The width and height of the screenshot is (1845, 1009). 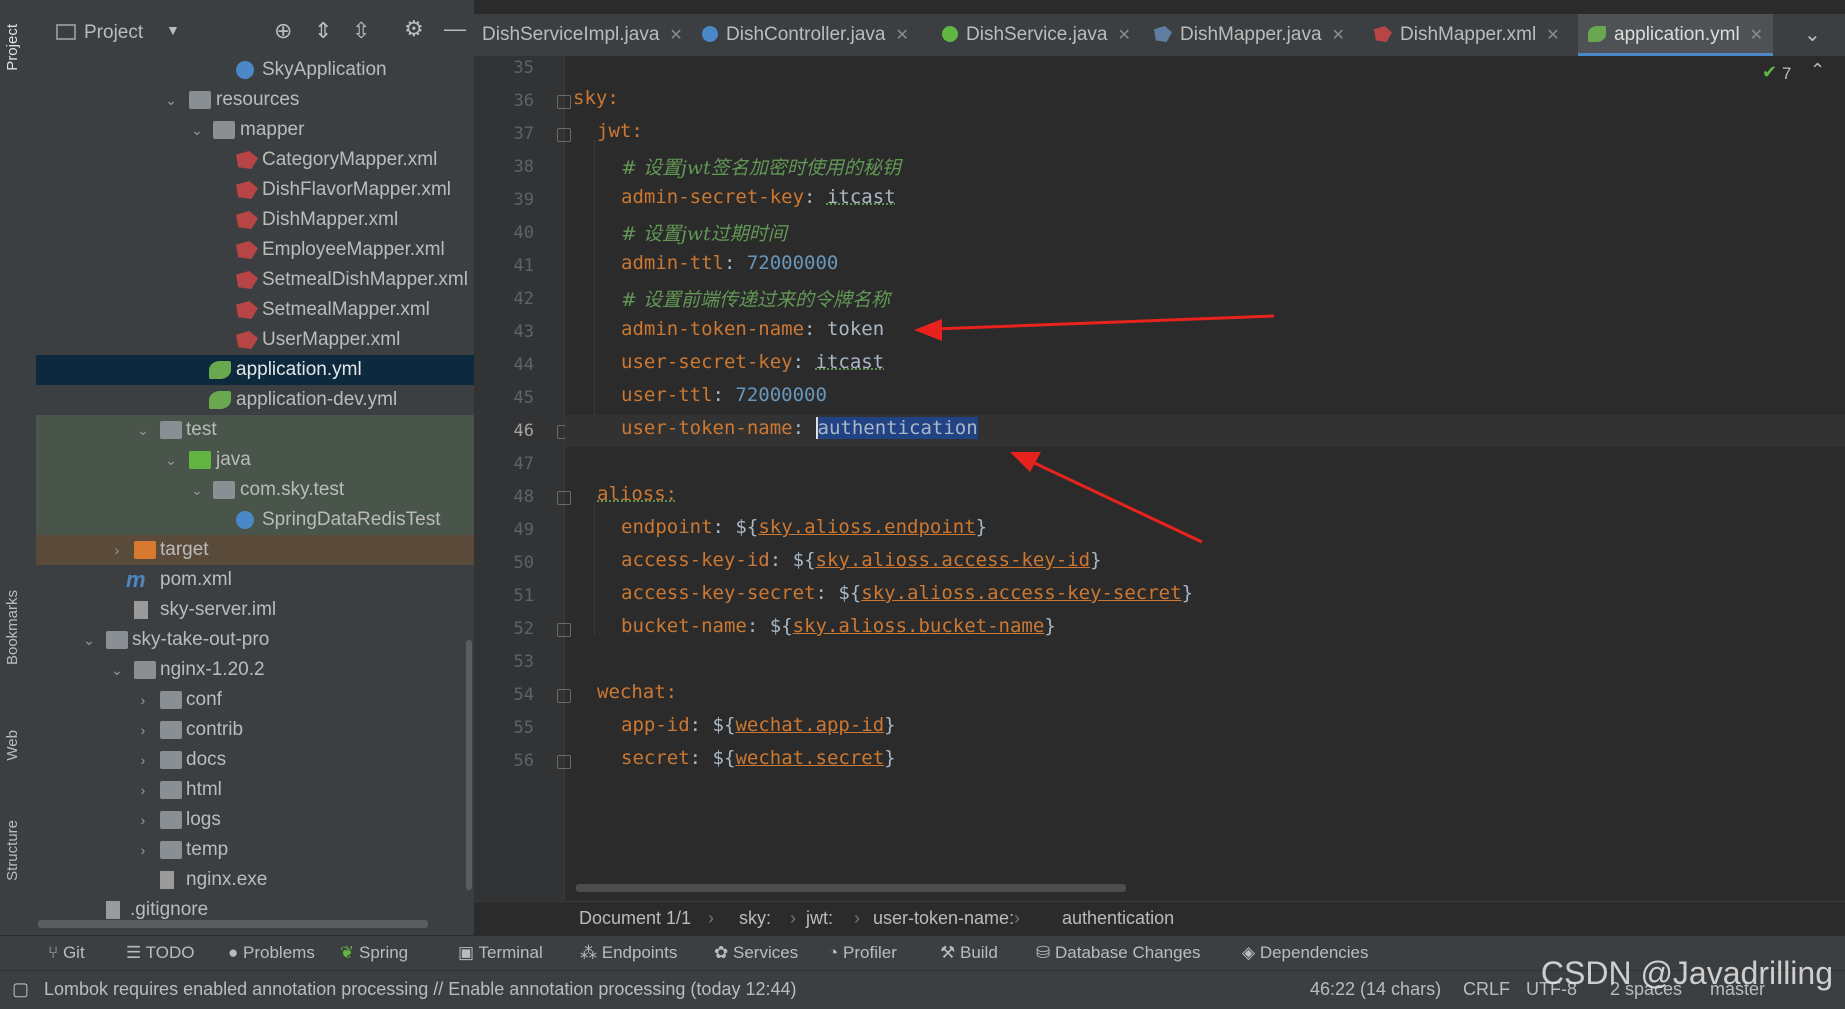 I want to click on caret-position: 46:22 (14 chars), so click(x=1375, y=989).